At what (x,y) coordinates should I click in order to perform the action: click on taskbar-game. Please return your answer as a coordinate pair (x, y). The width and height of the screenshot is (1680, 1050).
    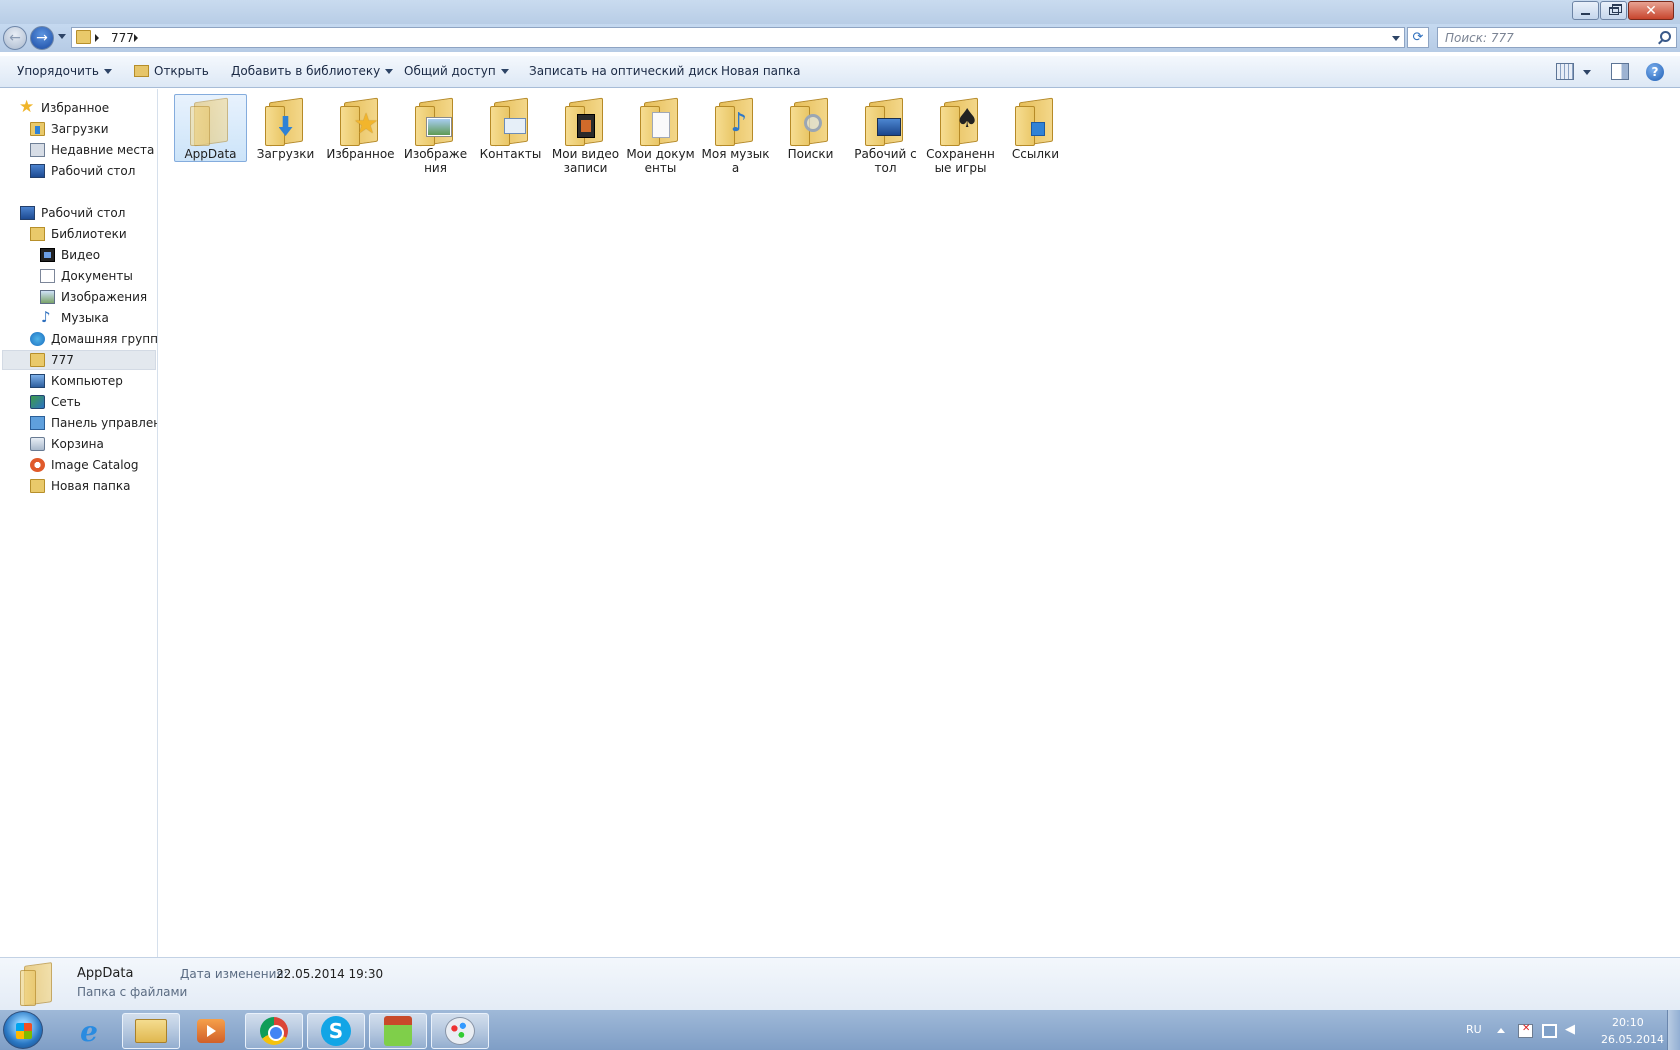
    Looking at the image, I should click on (398, 1031).